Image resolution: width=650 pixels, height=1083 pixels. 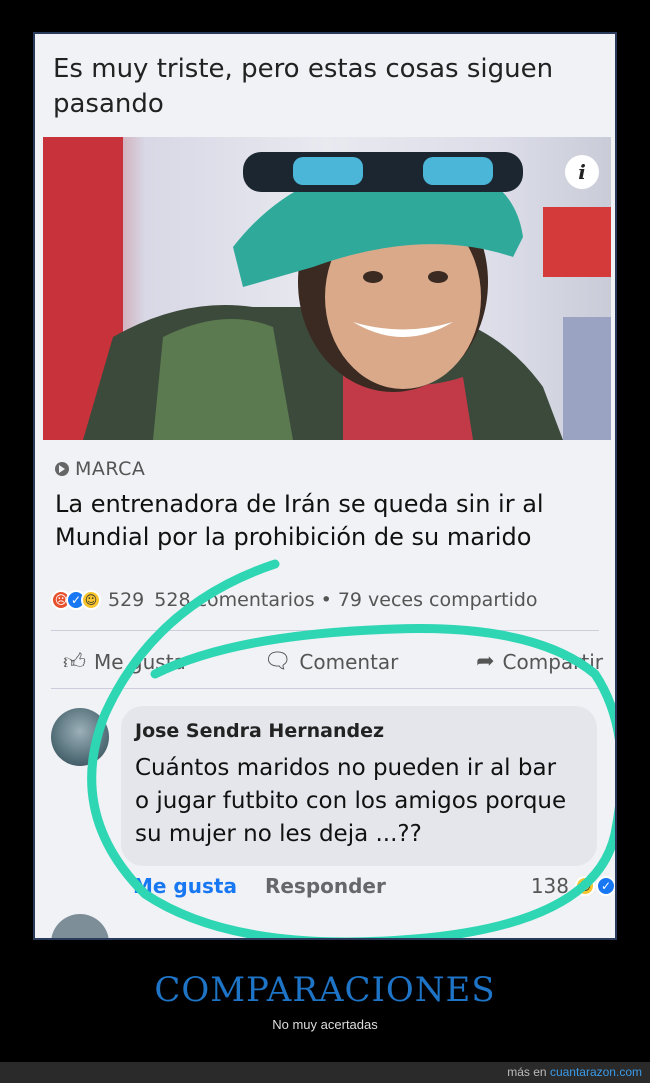 What do you see at coordinates (110, 469) in the screenshot?
I see `source-name: MARCA` at bounding box center [110, 469].